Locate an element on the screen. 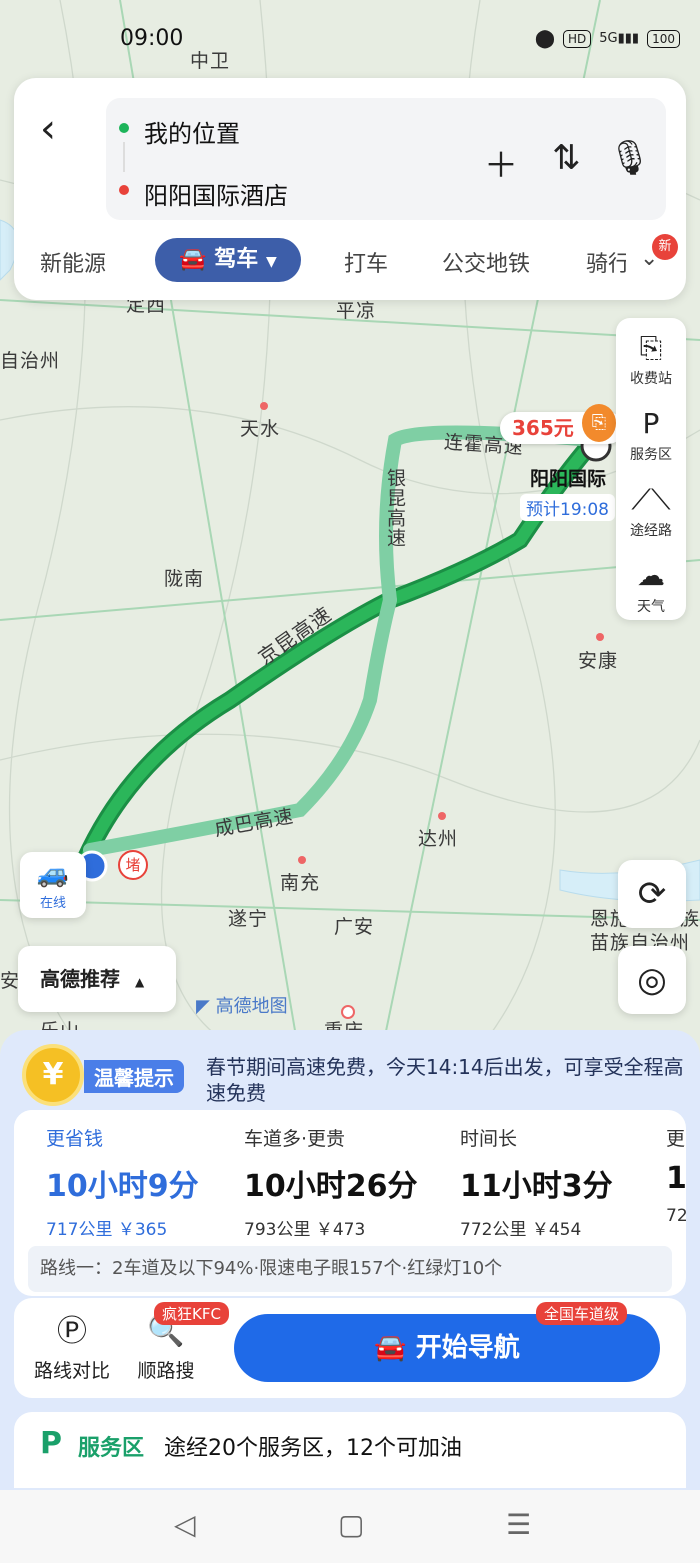 The image size is (700, 1563). origin-dot is located at coordinates (124, 128).